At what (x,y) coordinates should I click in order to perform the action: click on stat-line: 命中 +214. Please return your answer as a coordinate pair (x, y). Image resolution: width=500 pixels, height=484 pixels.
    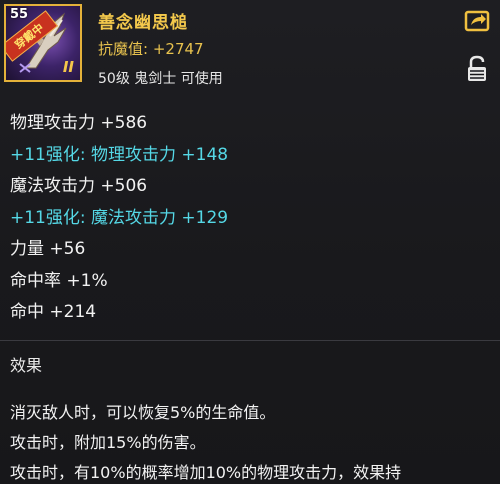
    Looking at the image, I should click on (53, 312).